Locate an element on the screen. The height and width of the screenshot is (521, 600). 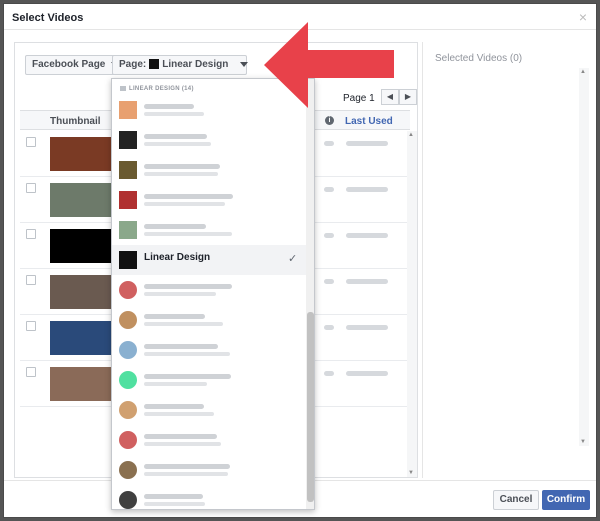
red-arrow-annotation is located at coordinates (329, 65).